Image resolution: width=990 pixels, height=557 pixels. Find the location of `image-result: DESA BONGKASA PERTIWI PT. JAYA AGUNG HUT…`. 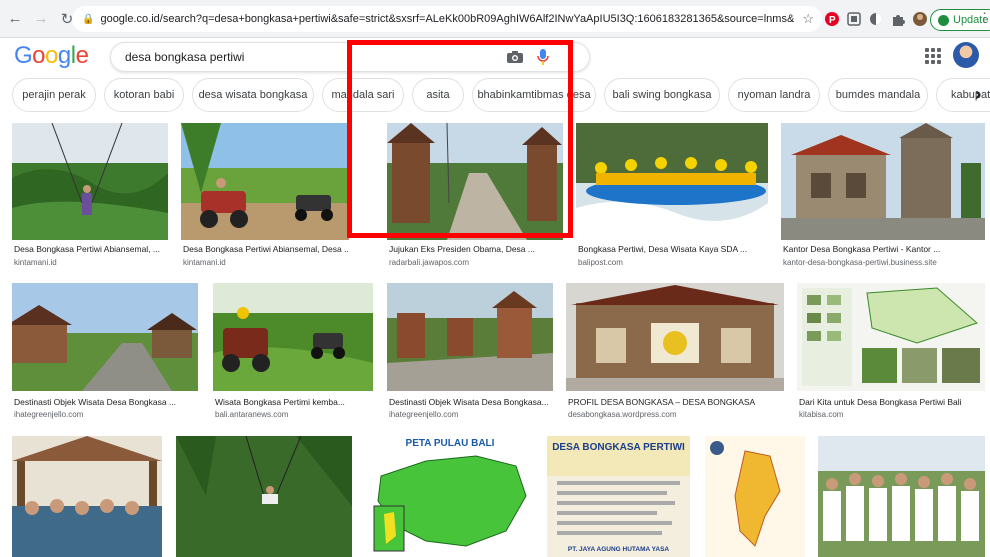

image-result: DESA BONGKASA PERTIWI PT. JAYA AGUNG HUT… is located at coordinates (618, 496).